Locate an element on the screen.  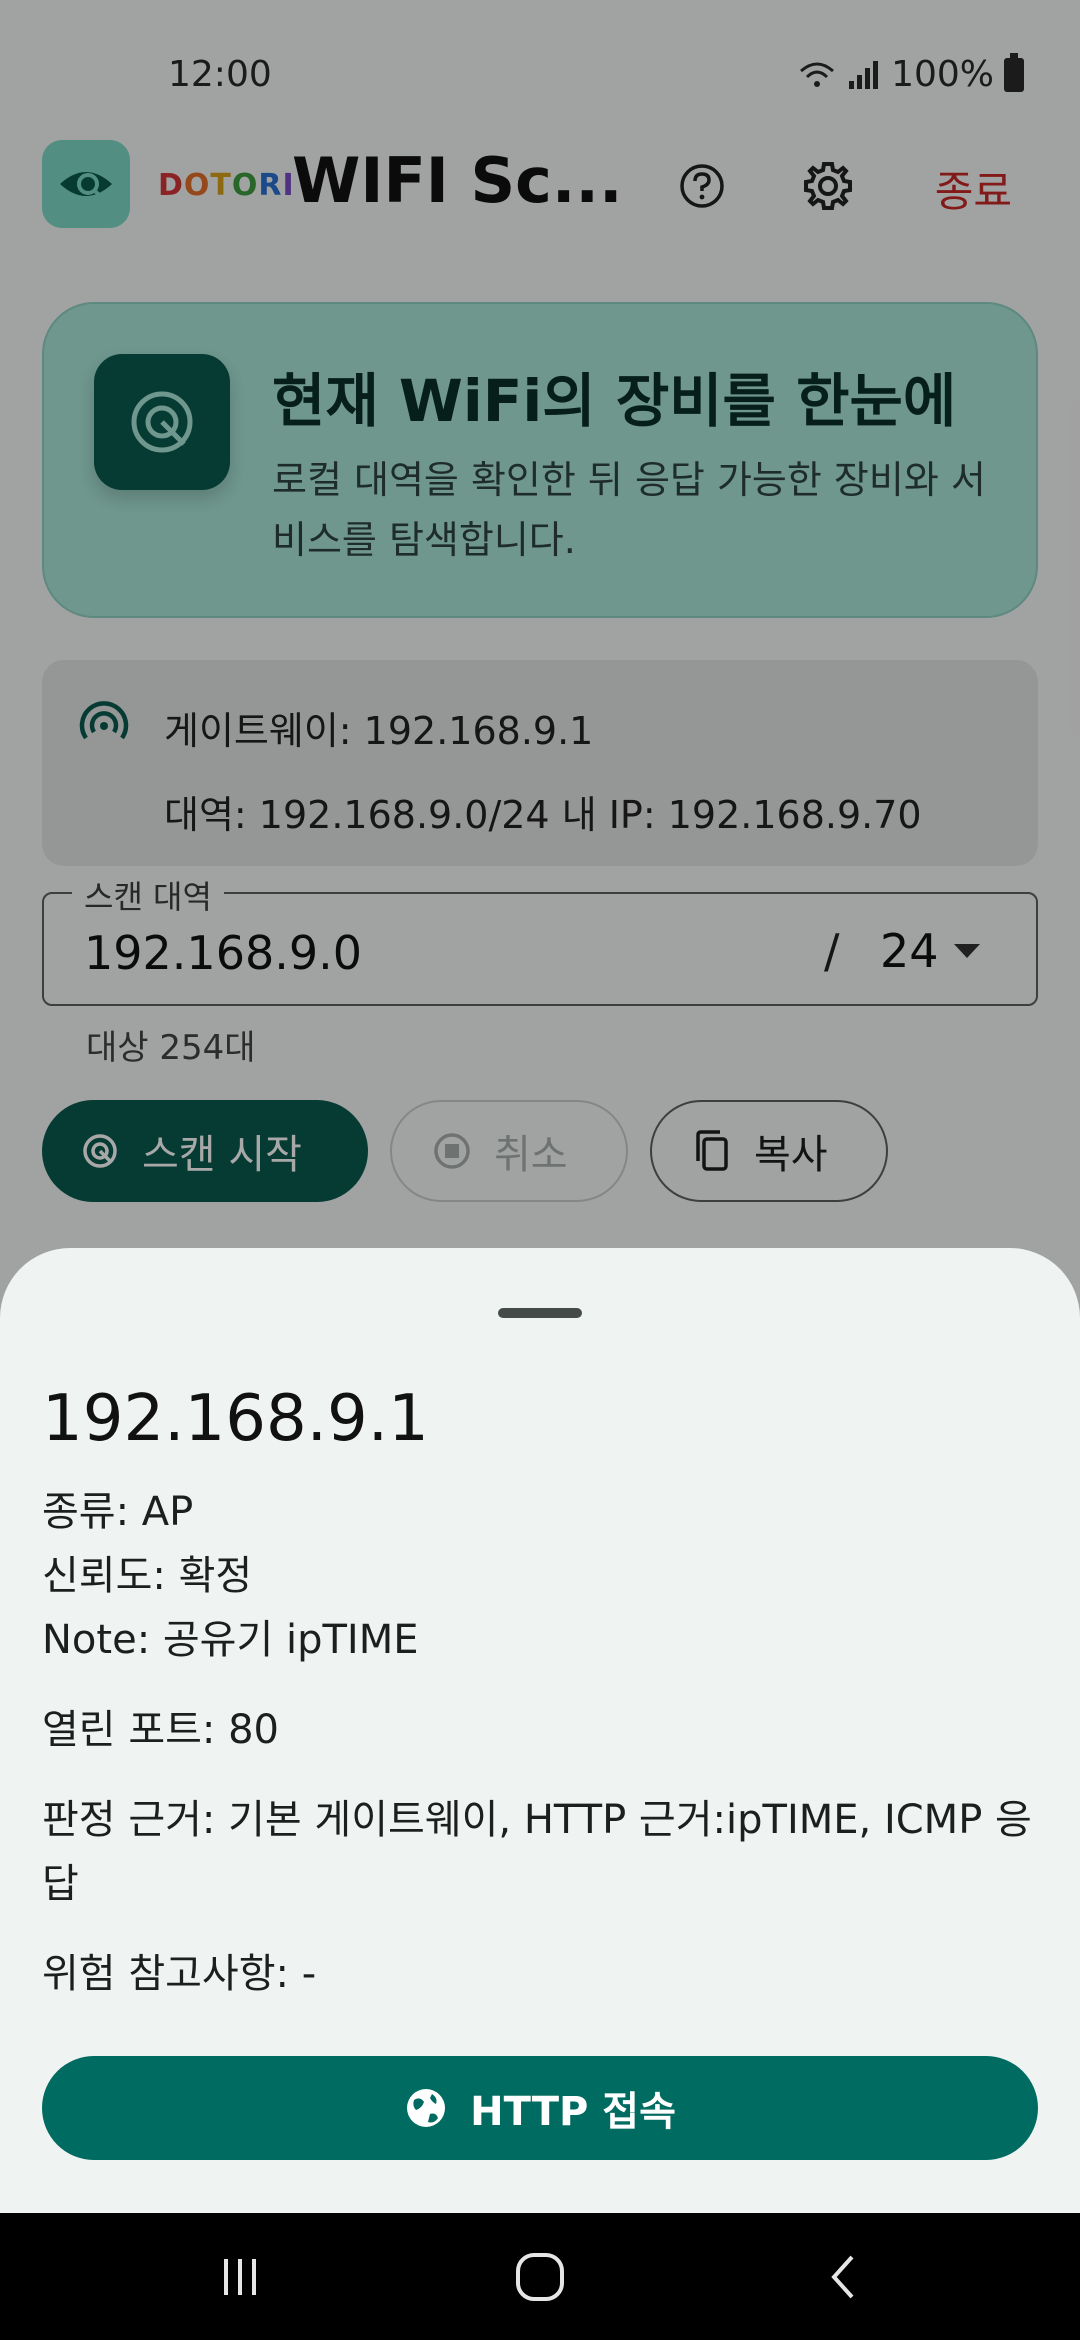
back-button is located at coordinates (844, 2277).